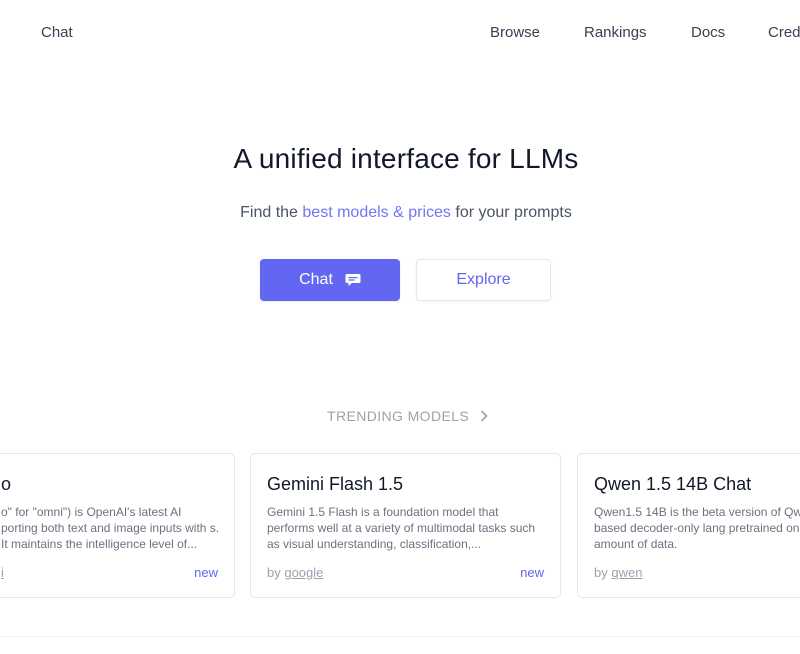  What do you see at coordinates (6, 484) in the screenshot?
I see `model-card-title: o` at bounding box center [6, 484].